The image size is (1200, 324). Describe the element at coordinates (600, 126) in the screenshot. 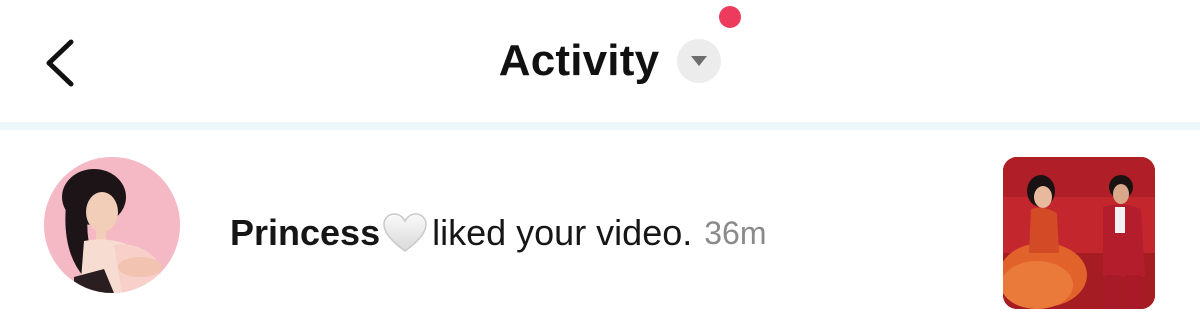

I see `header-divider` at that location.